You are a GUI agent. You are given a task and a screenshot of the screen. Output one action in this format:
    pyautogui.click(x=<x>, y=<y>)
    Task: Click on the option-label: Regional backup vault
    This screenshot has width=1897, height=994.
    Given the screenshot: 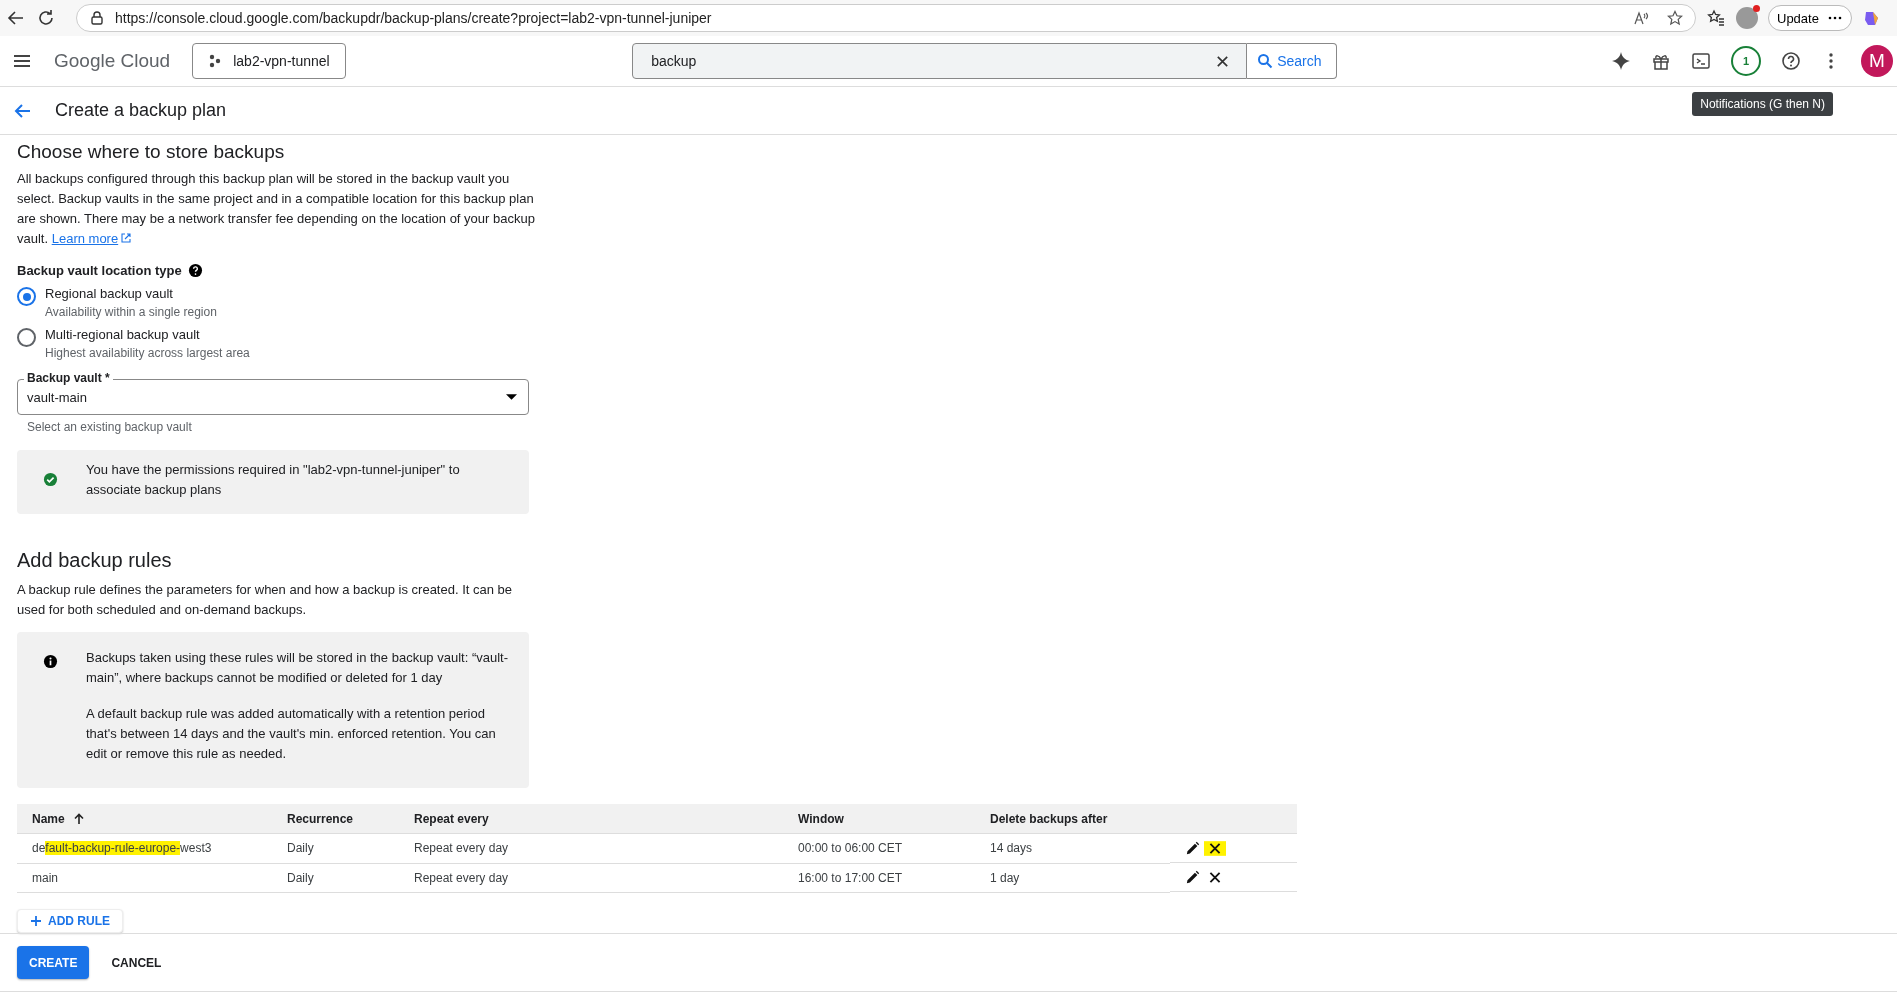 What is the action you would take?
    pyautogui.click(x=131, y=293)
    